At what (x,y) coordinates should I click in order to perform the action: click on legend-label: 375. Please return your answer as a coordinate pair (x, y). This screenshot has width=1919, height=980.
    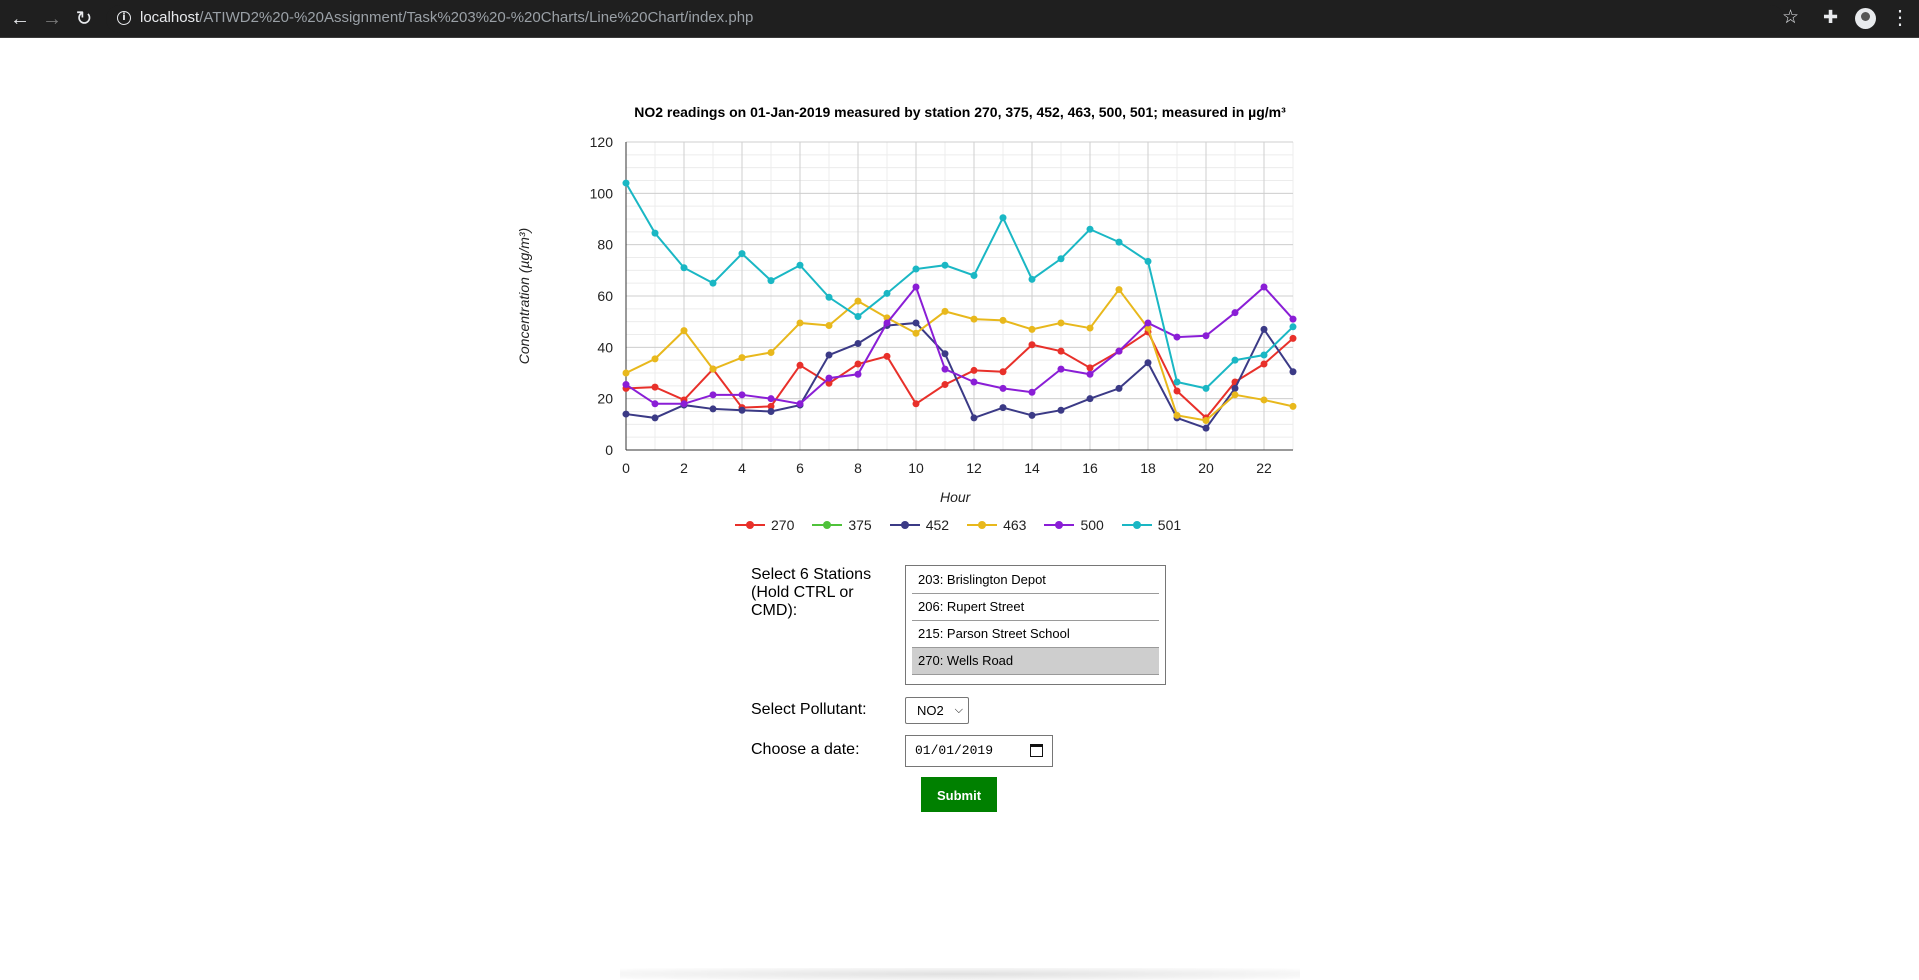
    Looking at the image, I should click on (860, 525).